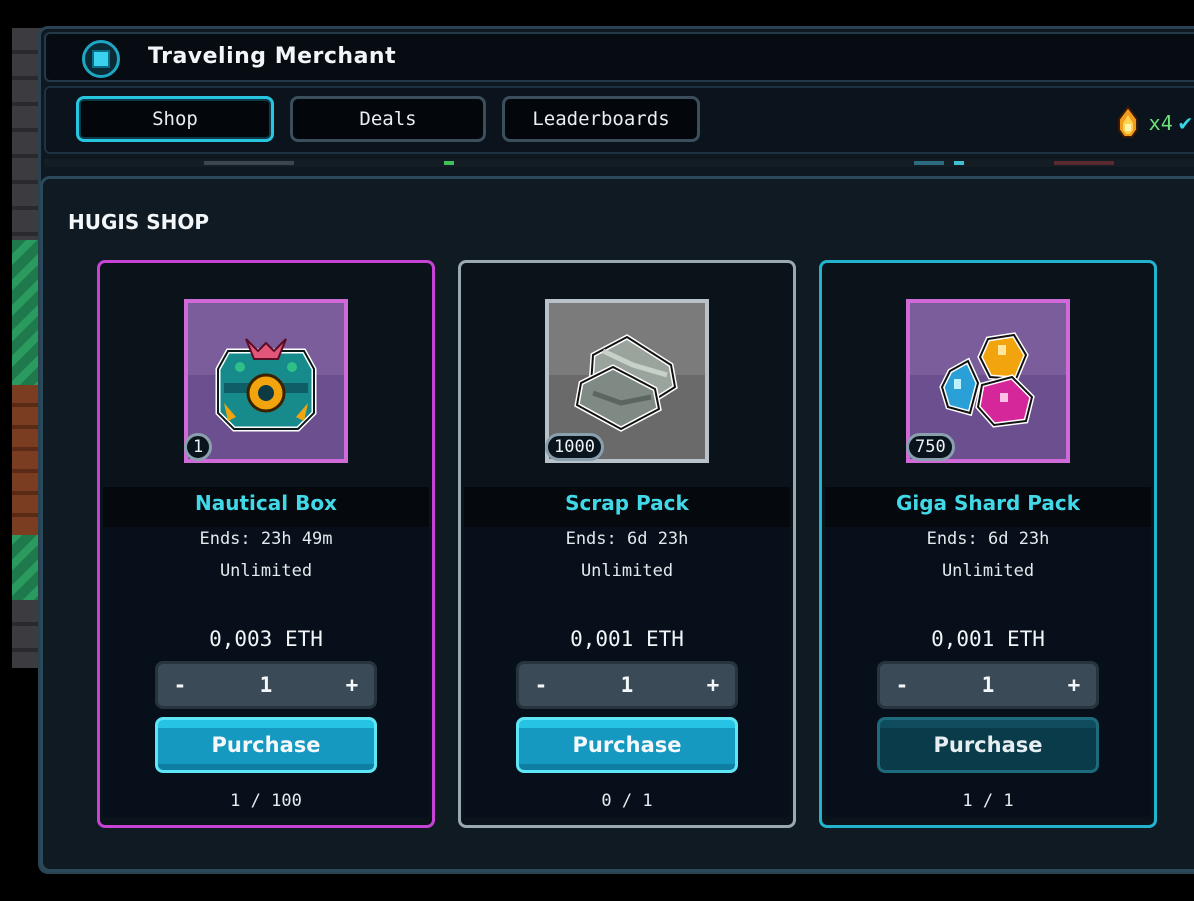 This screenshot has width=1194, height=901. I want to click on check-icon: ✔, so click(1185, 123).